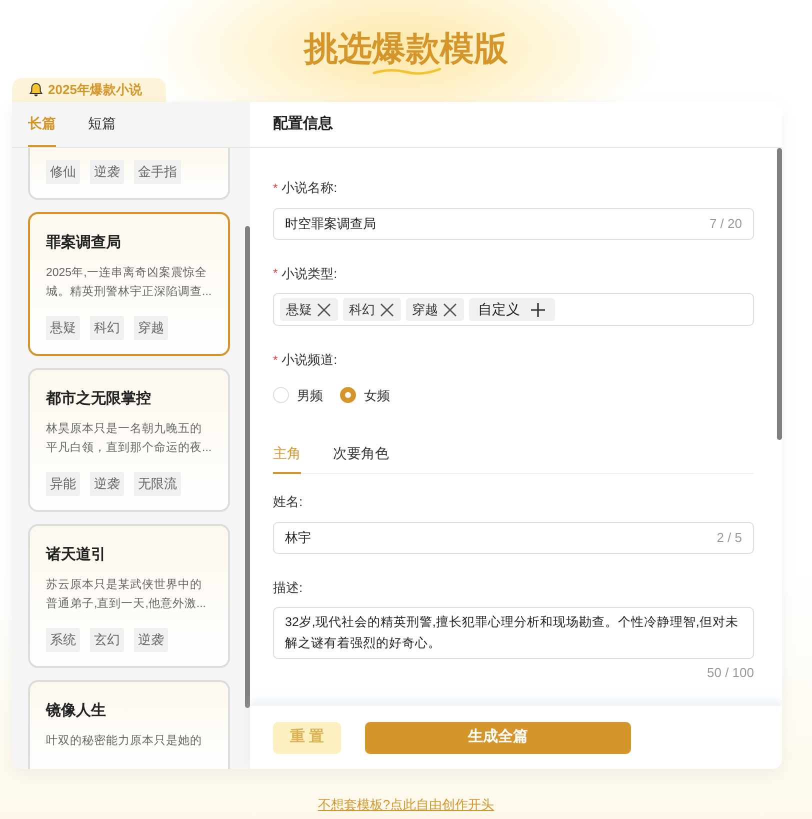 This screenshot has width=812, height=819. I want to click on genre-tag: 穿越, so click(151, 328).